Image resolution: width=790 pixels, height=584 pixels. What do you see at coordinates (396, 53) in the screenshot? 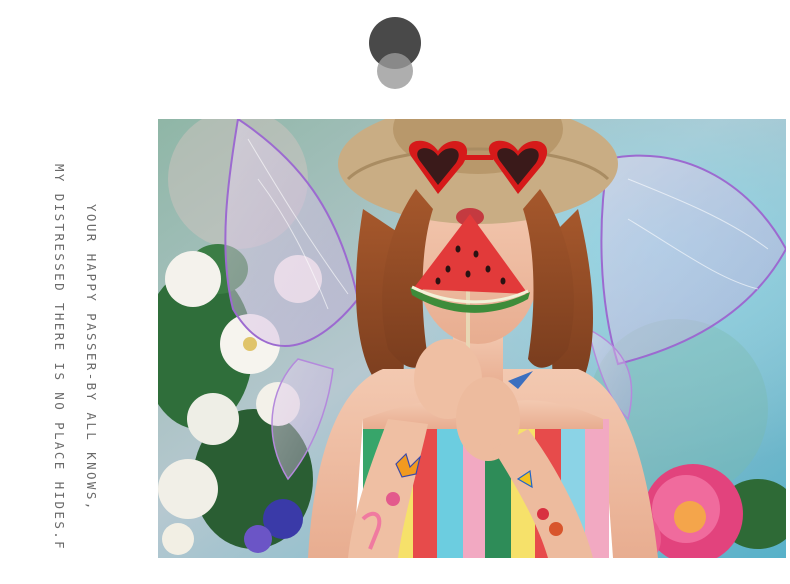
I see `logo-circles-icon` at bounding box center [396, 53].